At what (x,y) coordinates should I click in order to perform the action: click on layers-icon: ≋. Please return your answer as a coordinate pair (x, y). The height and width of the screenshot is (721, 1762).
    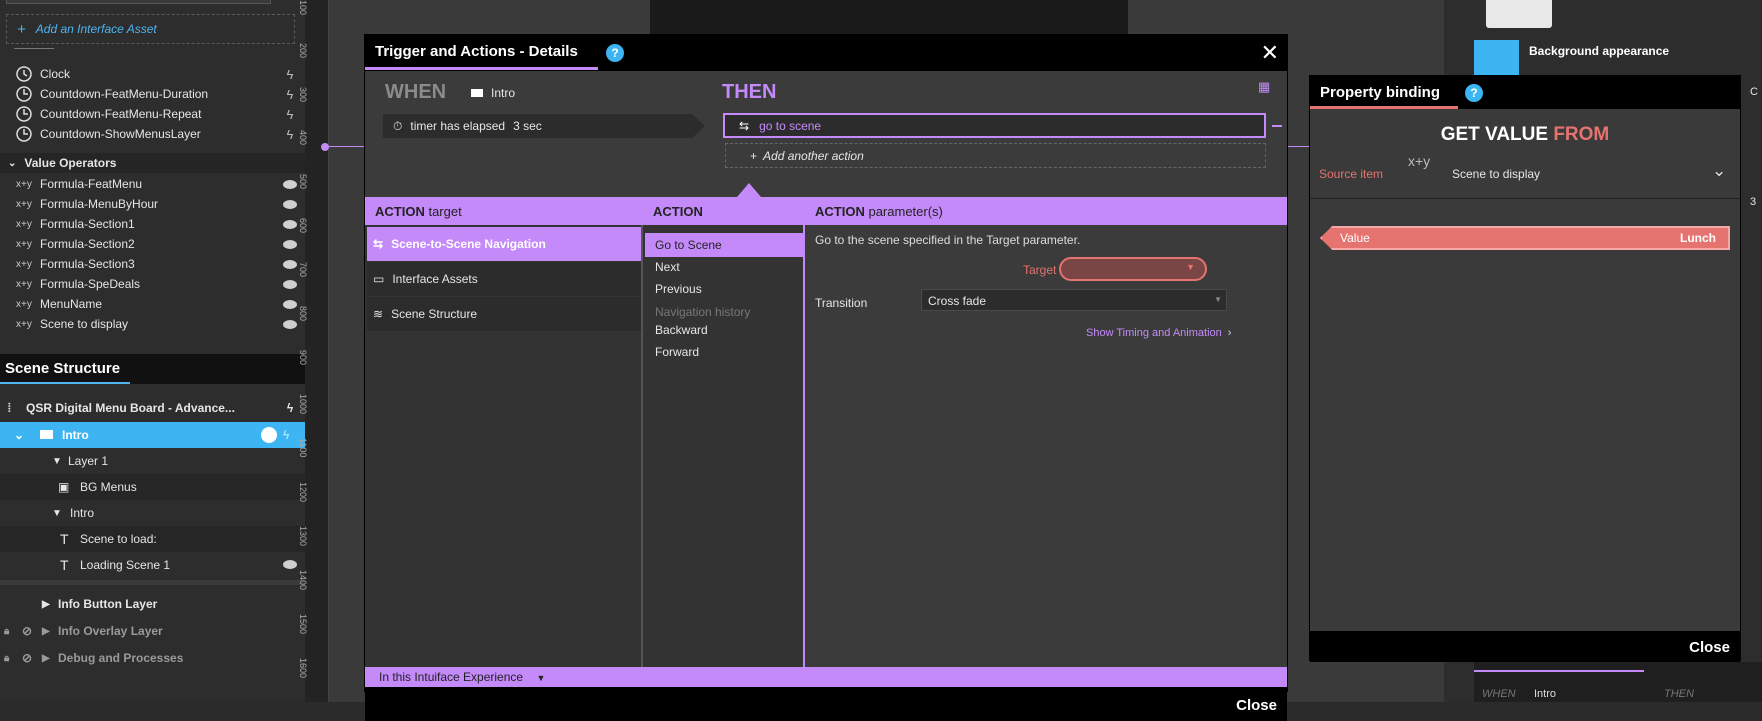
    Looking at the image, I should click on (378, 314).